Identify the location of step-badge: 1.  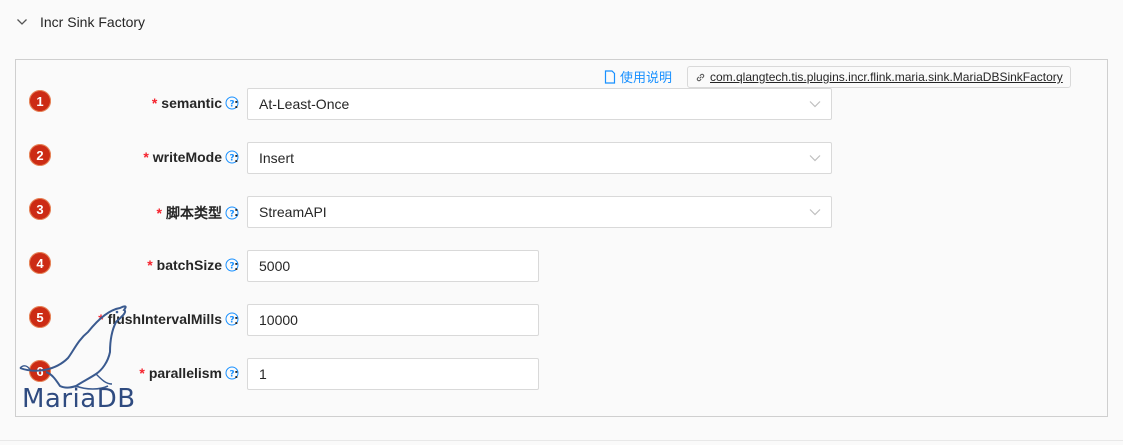
(40, 101).